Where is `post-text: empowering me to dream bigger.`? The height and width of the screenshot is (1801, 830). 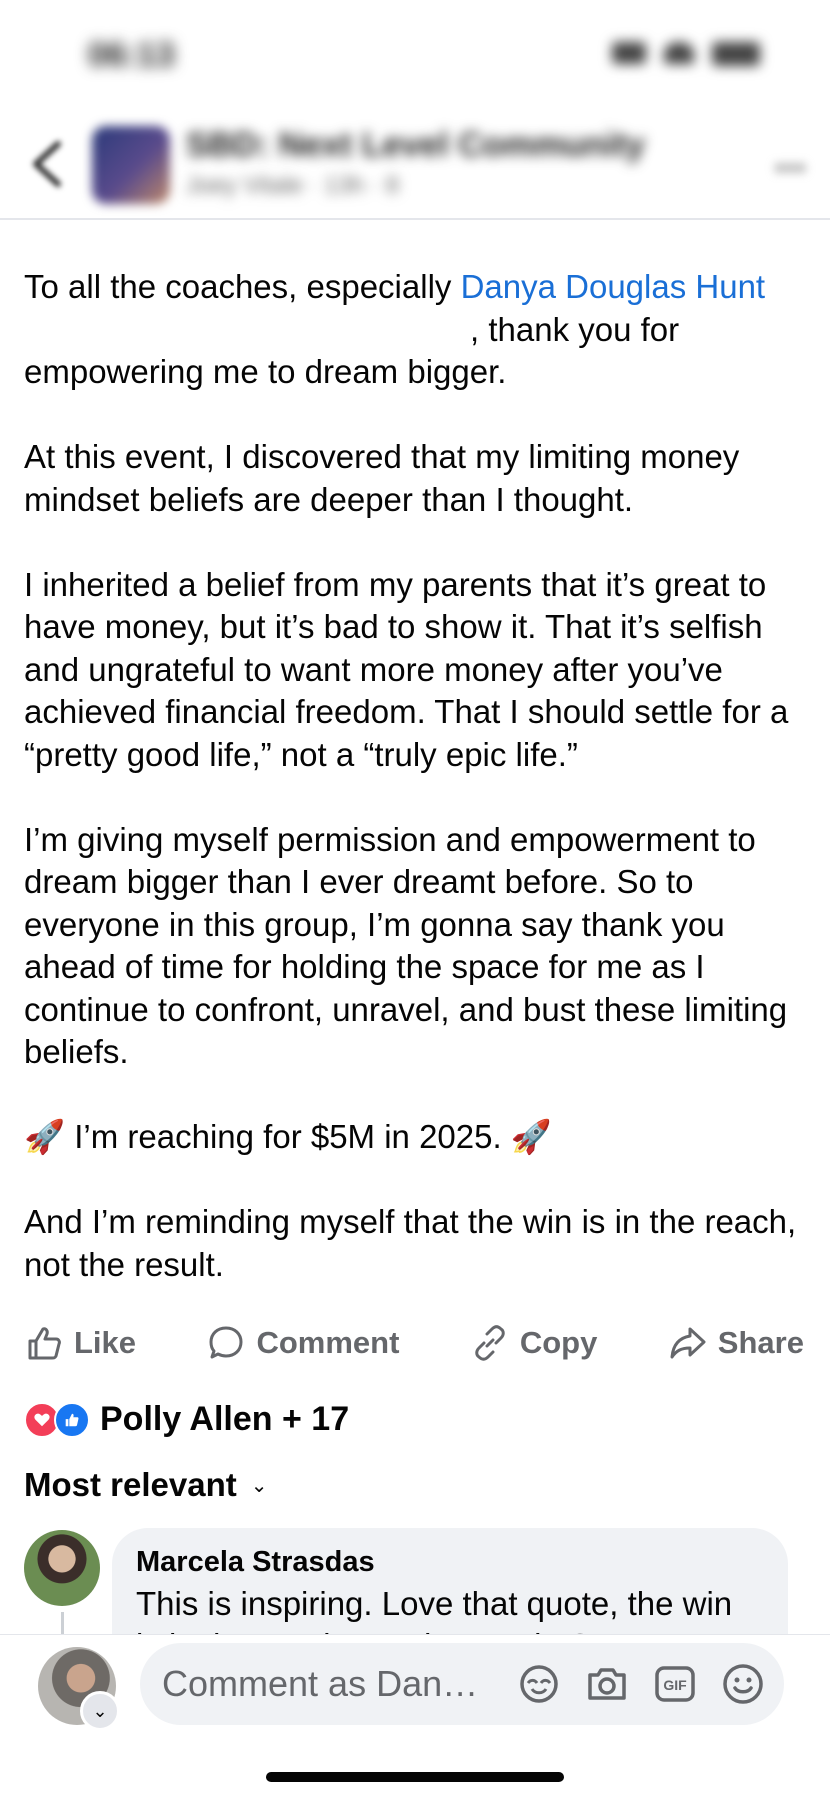 post-text: empowering me to dream bigger. is located at coordinates (265, 371).